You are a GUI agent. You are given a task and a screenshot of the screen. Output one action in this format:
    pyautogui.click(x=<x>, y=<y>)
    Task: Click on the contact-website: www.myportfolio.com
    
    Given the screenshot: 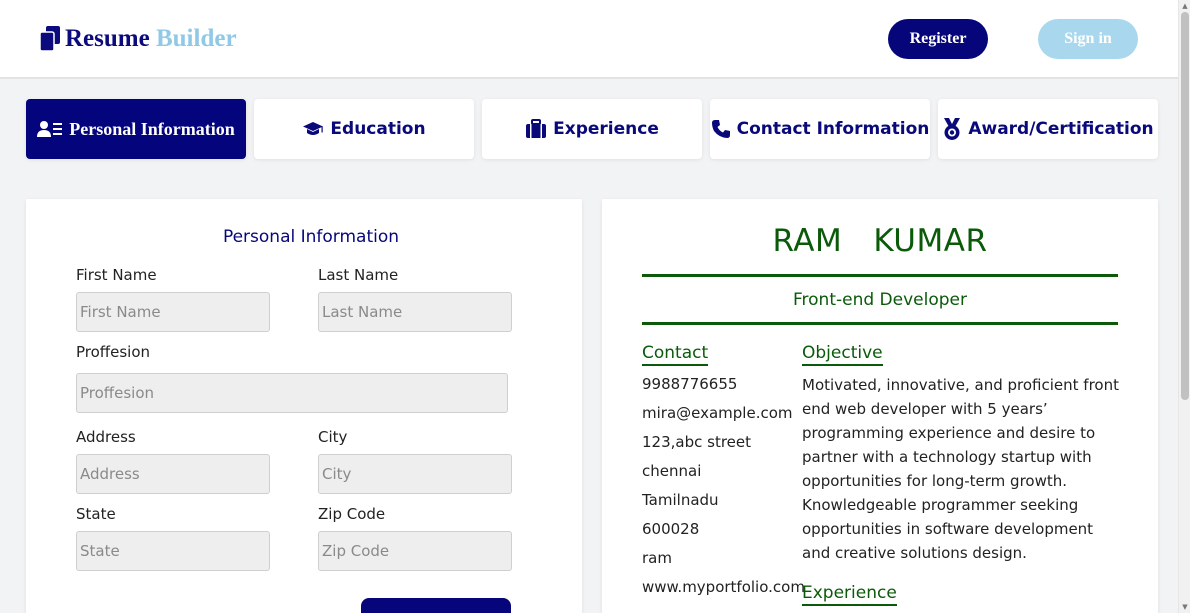 What is the action you would take?
    pyautogui.click(x=723, y=587)
    